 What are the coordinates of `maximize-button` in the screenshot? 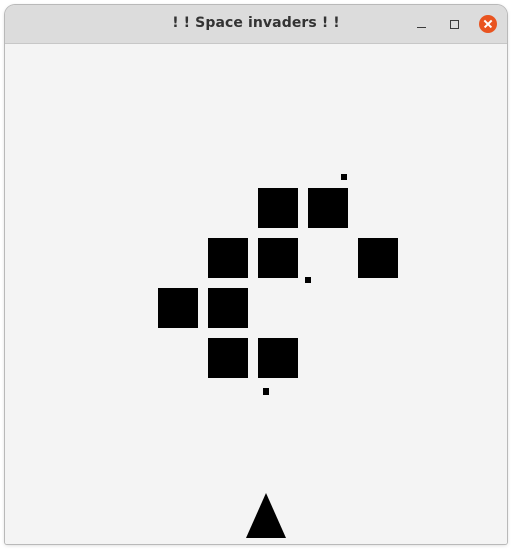 It's located at (454, 24).